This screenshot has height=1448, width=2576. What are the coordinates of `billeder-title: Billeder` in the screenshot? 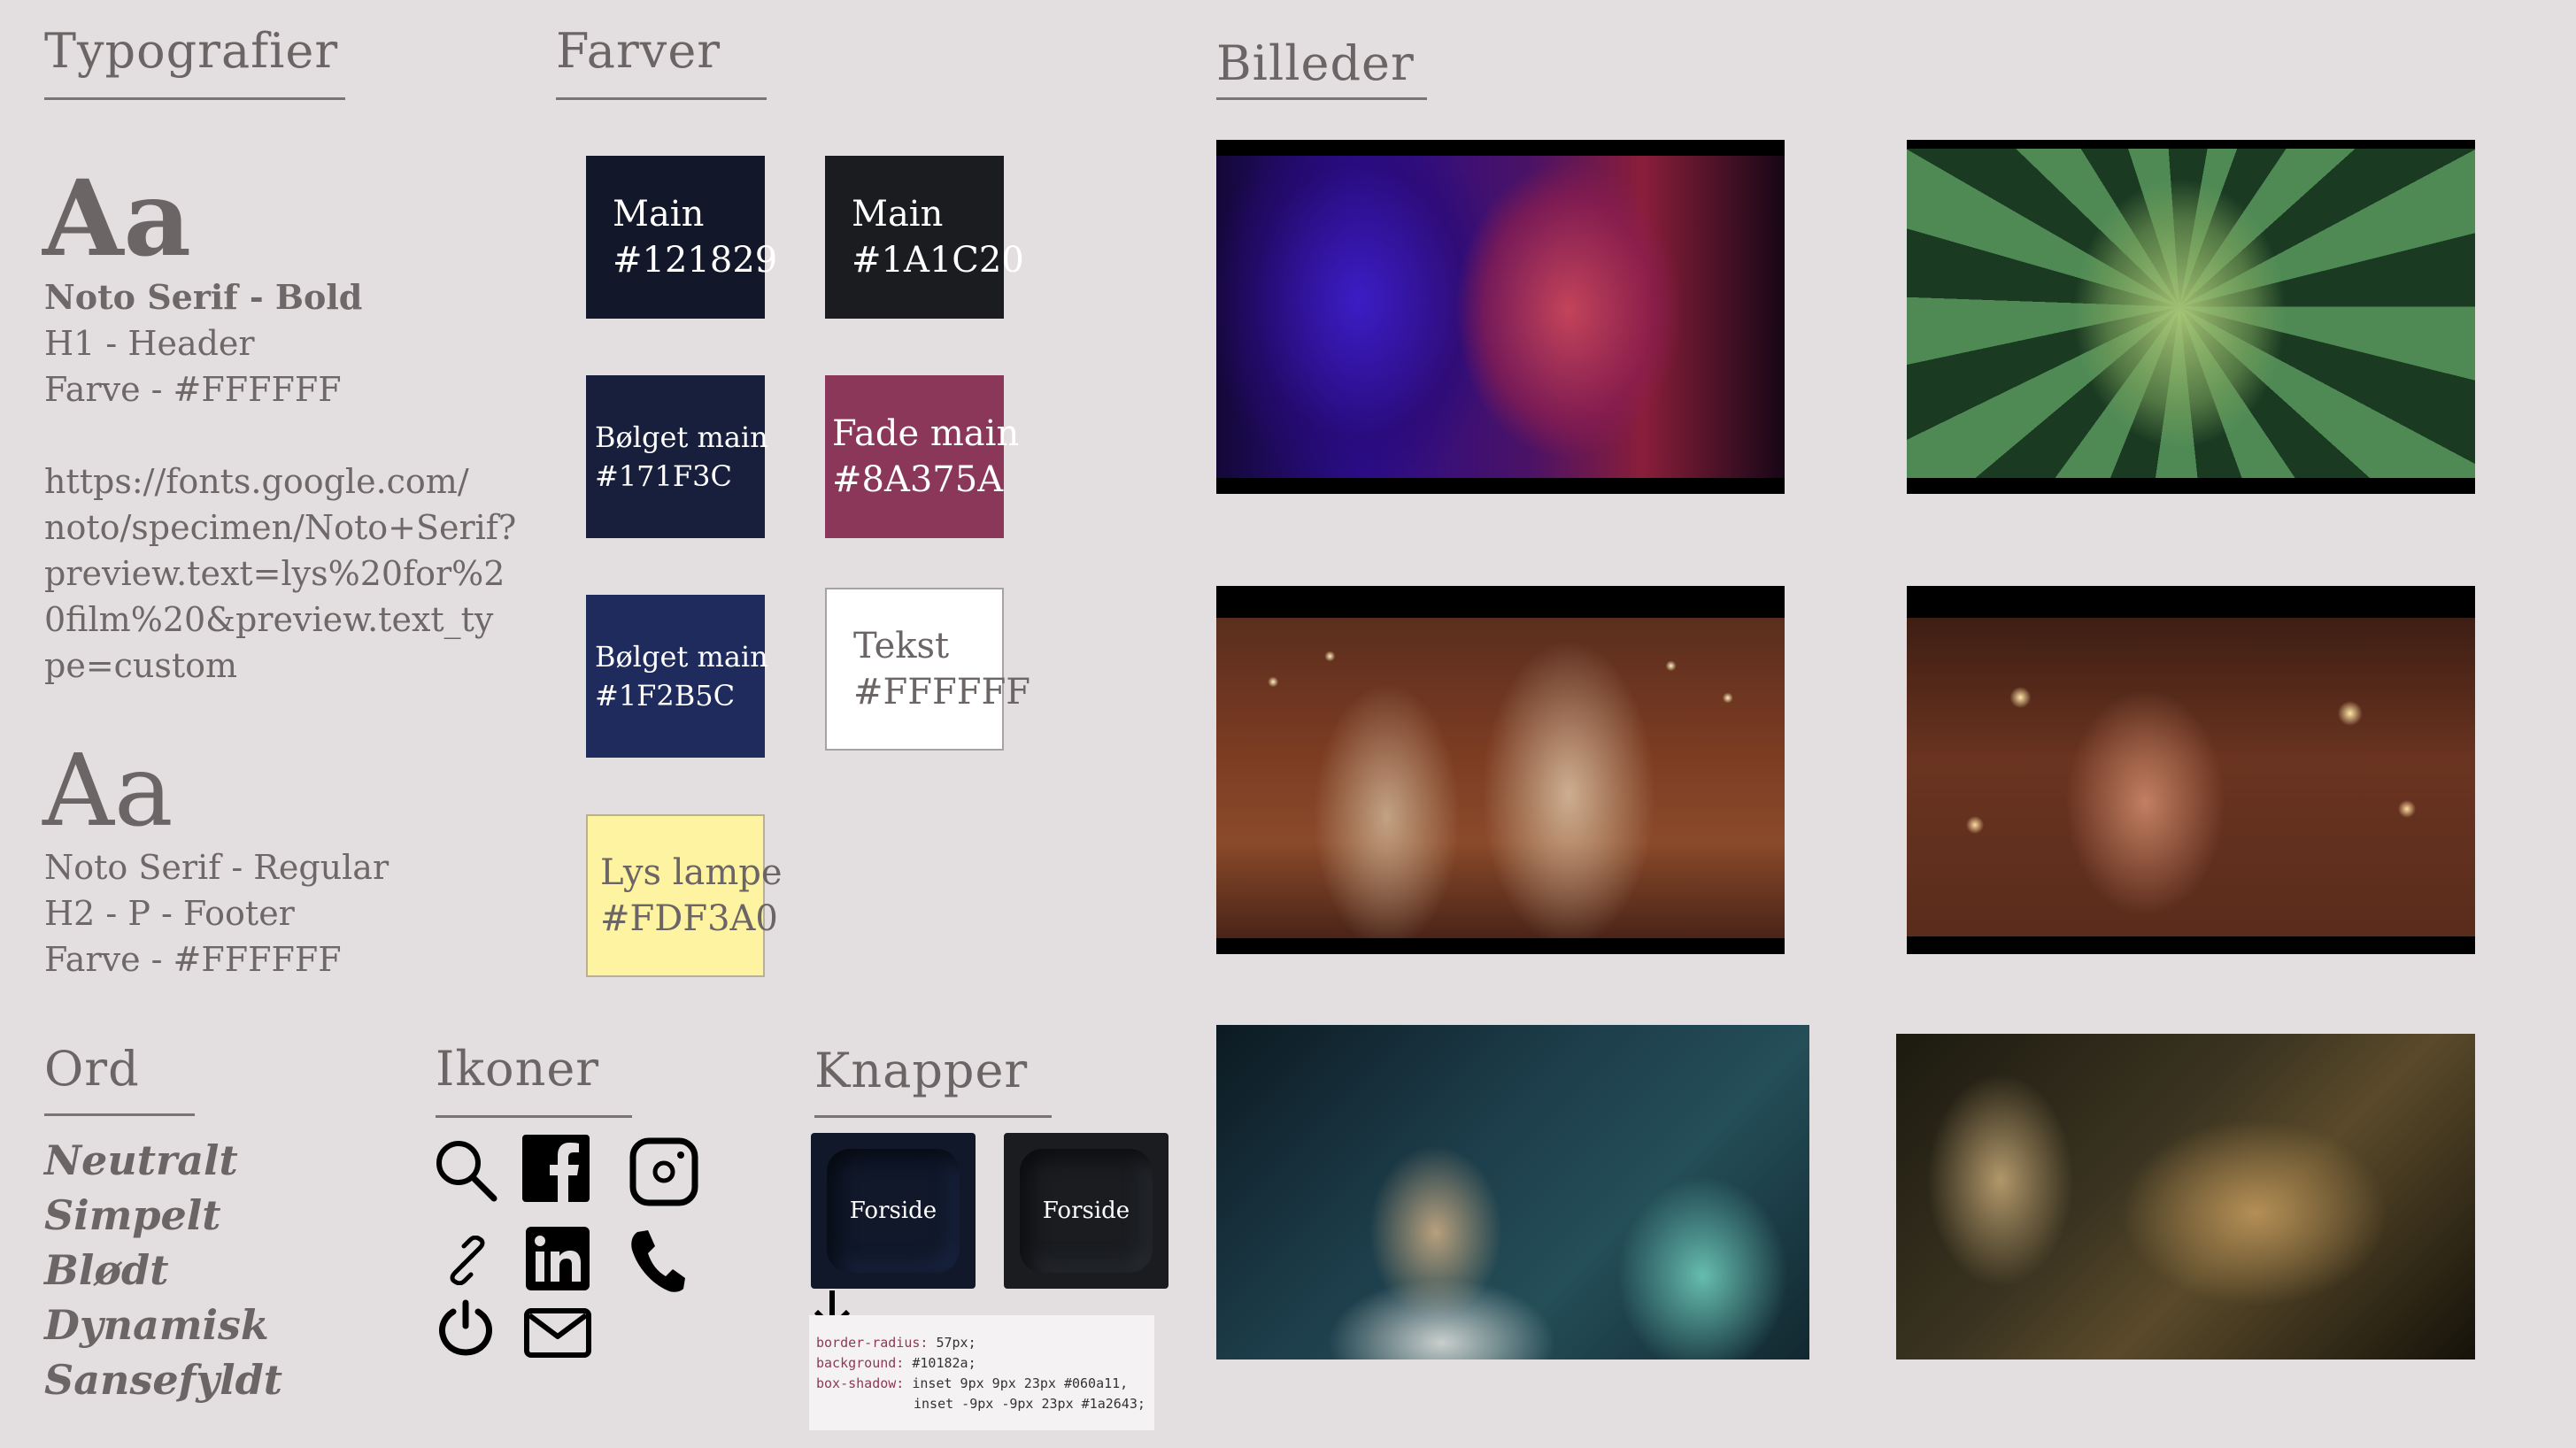 It's located at (1315, 63).